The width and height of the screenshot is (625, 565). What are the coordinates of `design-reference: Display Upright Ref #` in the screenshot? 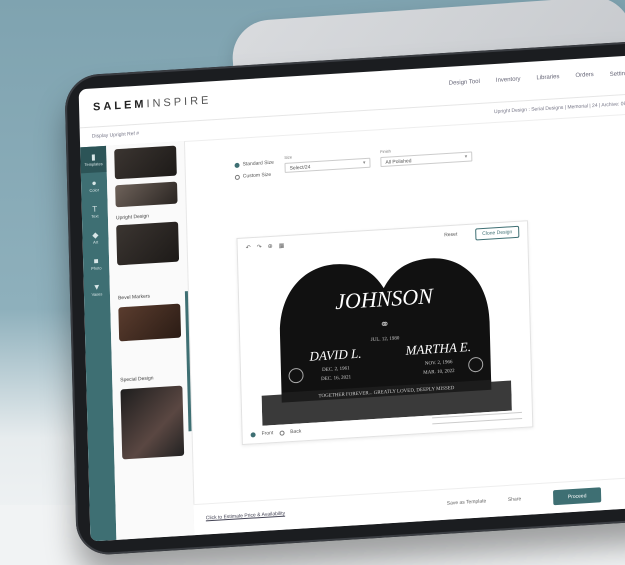 It's located at (115, 135).